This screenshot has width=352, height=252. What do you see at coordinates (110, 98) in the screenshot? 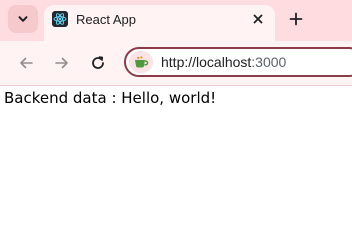
I see `backend-data-text: Backend data : Hello, world!` at bounding box center [110, 98].